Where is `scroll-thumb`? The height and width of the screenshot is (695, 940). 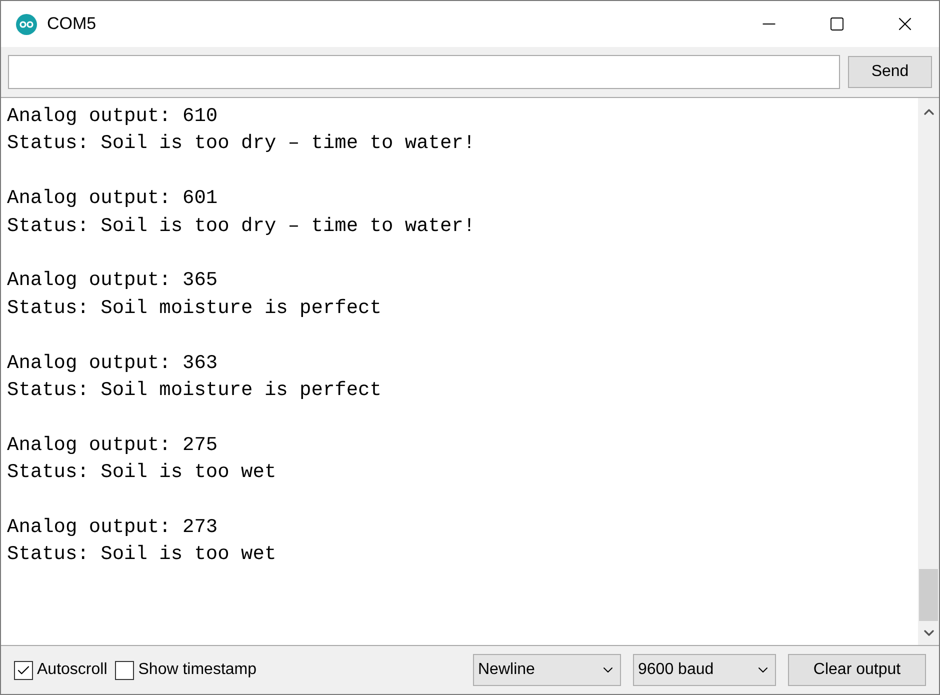
scroll-thumb is located at coordinates (928, 595).